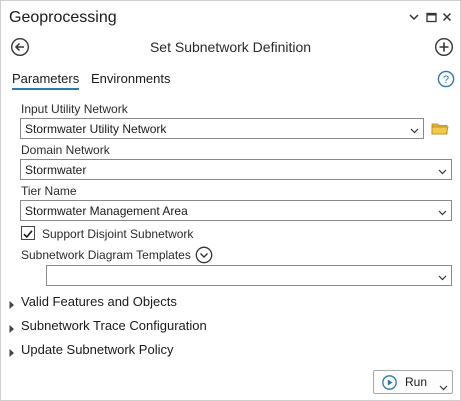 This screenshot has height=401, width=461. What do you see at coordinates (230, 18) in the screenshot?
I see `title-bar: Geoprocessing` at bounding box center [230, 18].